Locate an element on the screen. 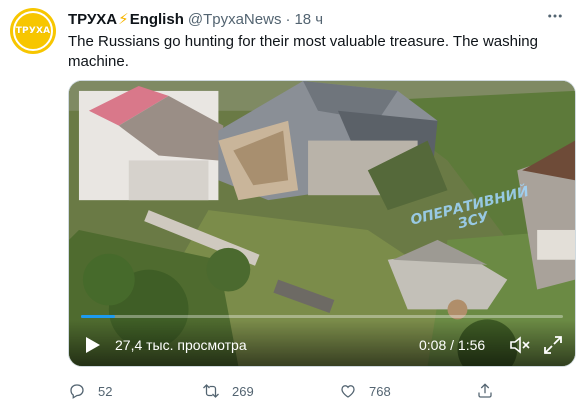  retweet-count: 269 is located at coordinates (243, 391).